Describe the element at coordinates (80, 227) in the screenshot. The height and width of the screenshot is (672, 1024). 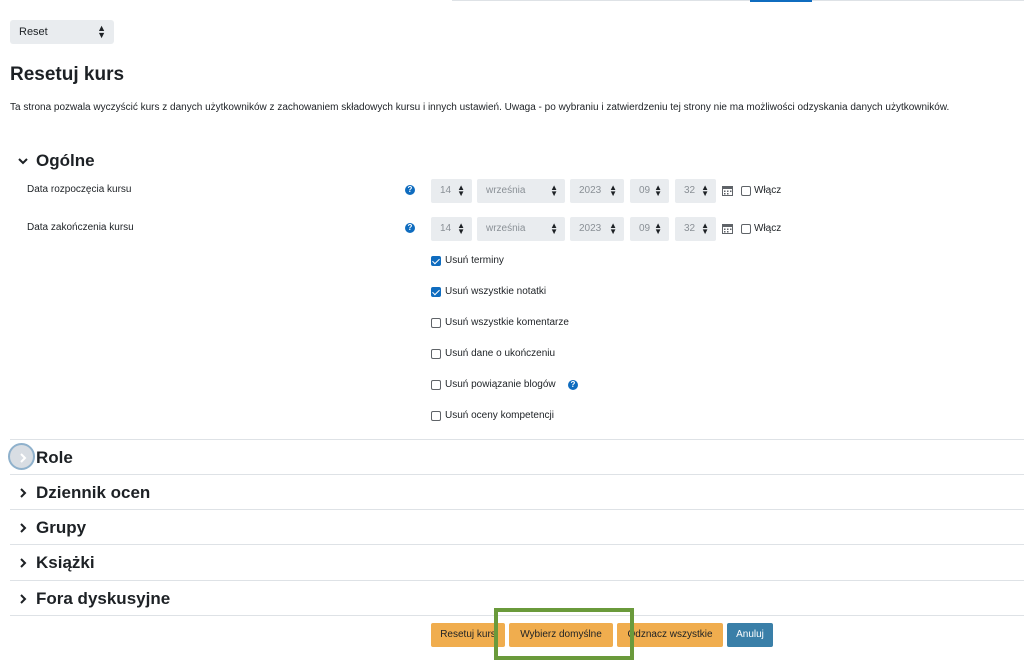
I see `end-date-label: Data zakończenia kursu` at that location.